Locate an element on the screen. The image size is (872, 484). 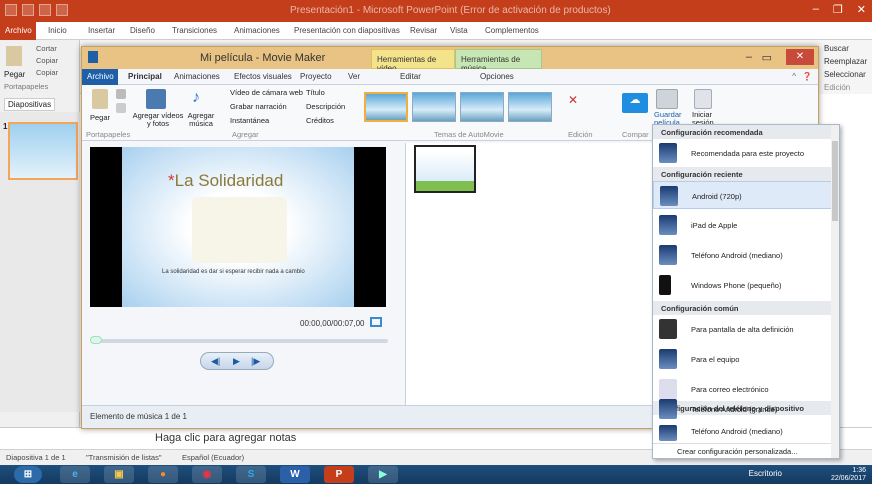
tab-editar: Editar is located at coordinates (410, 76).